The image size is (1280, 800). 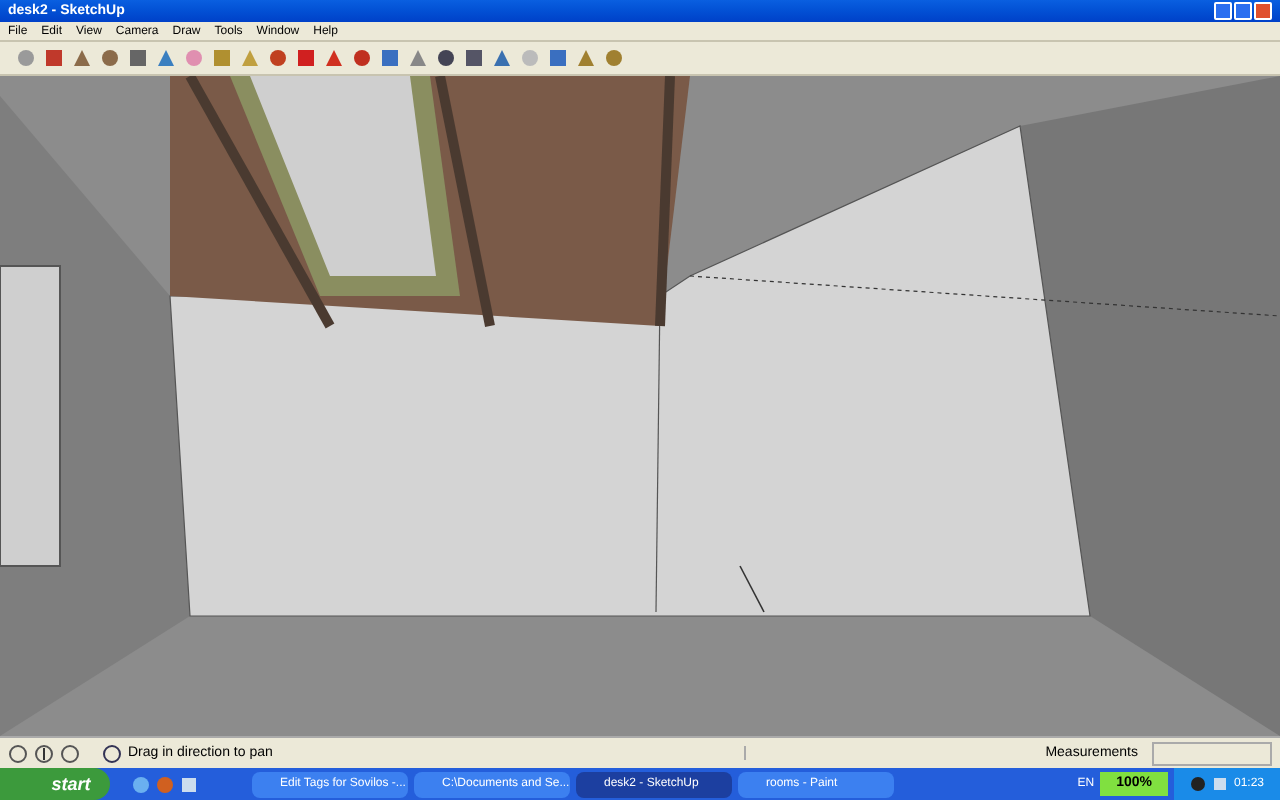 I want to click on circle-icon, so click(x=70, y=753).